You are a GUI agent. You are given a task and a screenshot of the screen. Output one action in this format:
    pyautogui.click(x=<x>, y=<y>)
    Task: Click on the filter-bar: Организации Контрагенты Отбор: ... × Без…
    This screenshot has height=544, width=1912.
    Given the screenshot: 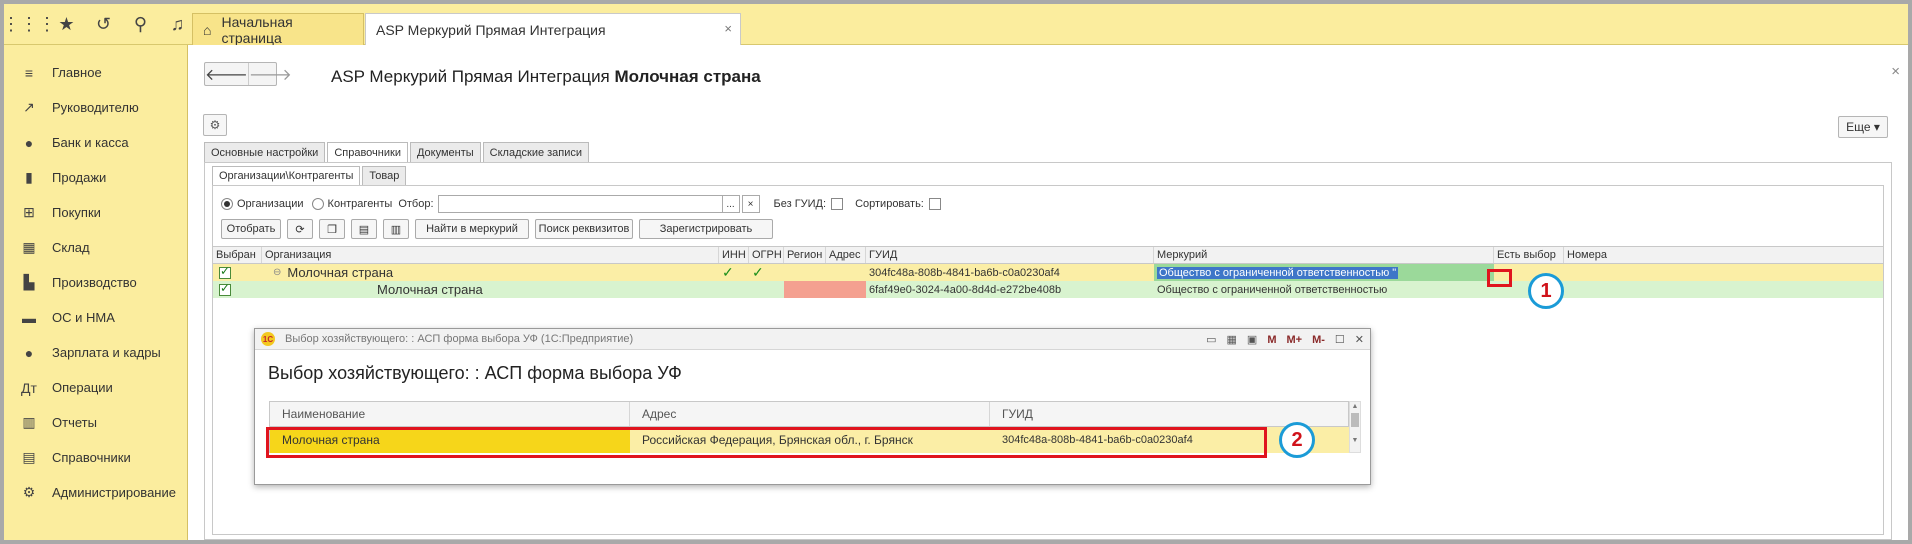 What is the action you would take?
    pyautogui.click(x=581, y=204)
    